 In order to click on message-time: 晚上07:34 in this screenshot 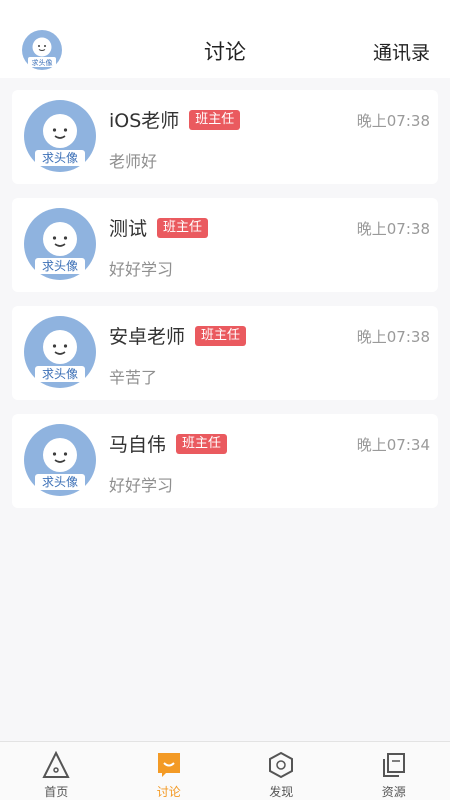, I will do `click(393, 445)`.